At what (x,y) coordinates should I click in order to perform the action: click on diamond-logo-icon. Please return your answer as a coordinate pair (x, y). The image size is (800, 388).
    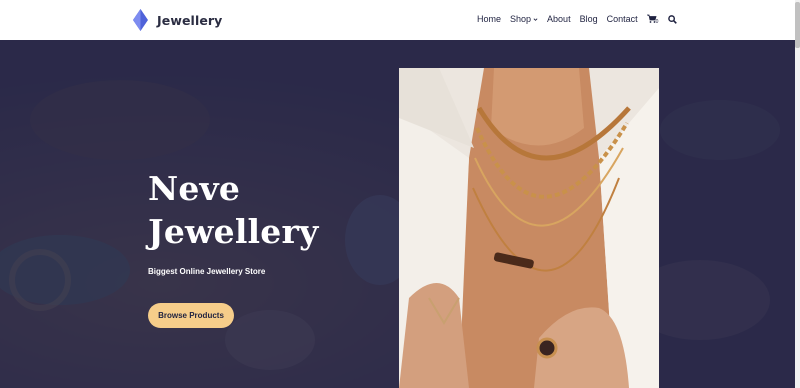
    Looking at the image, I should click on (140, 20).